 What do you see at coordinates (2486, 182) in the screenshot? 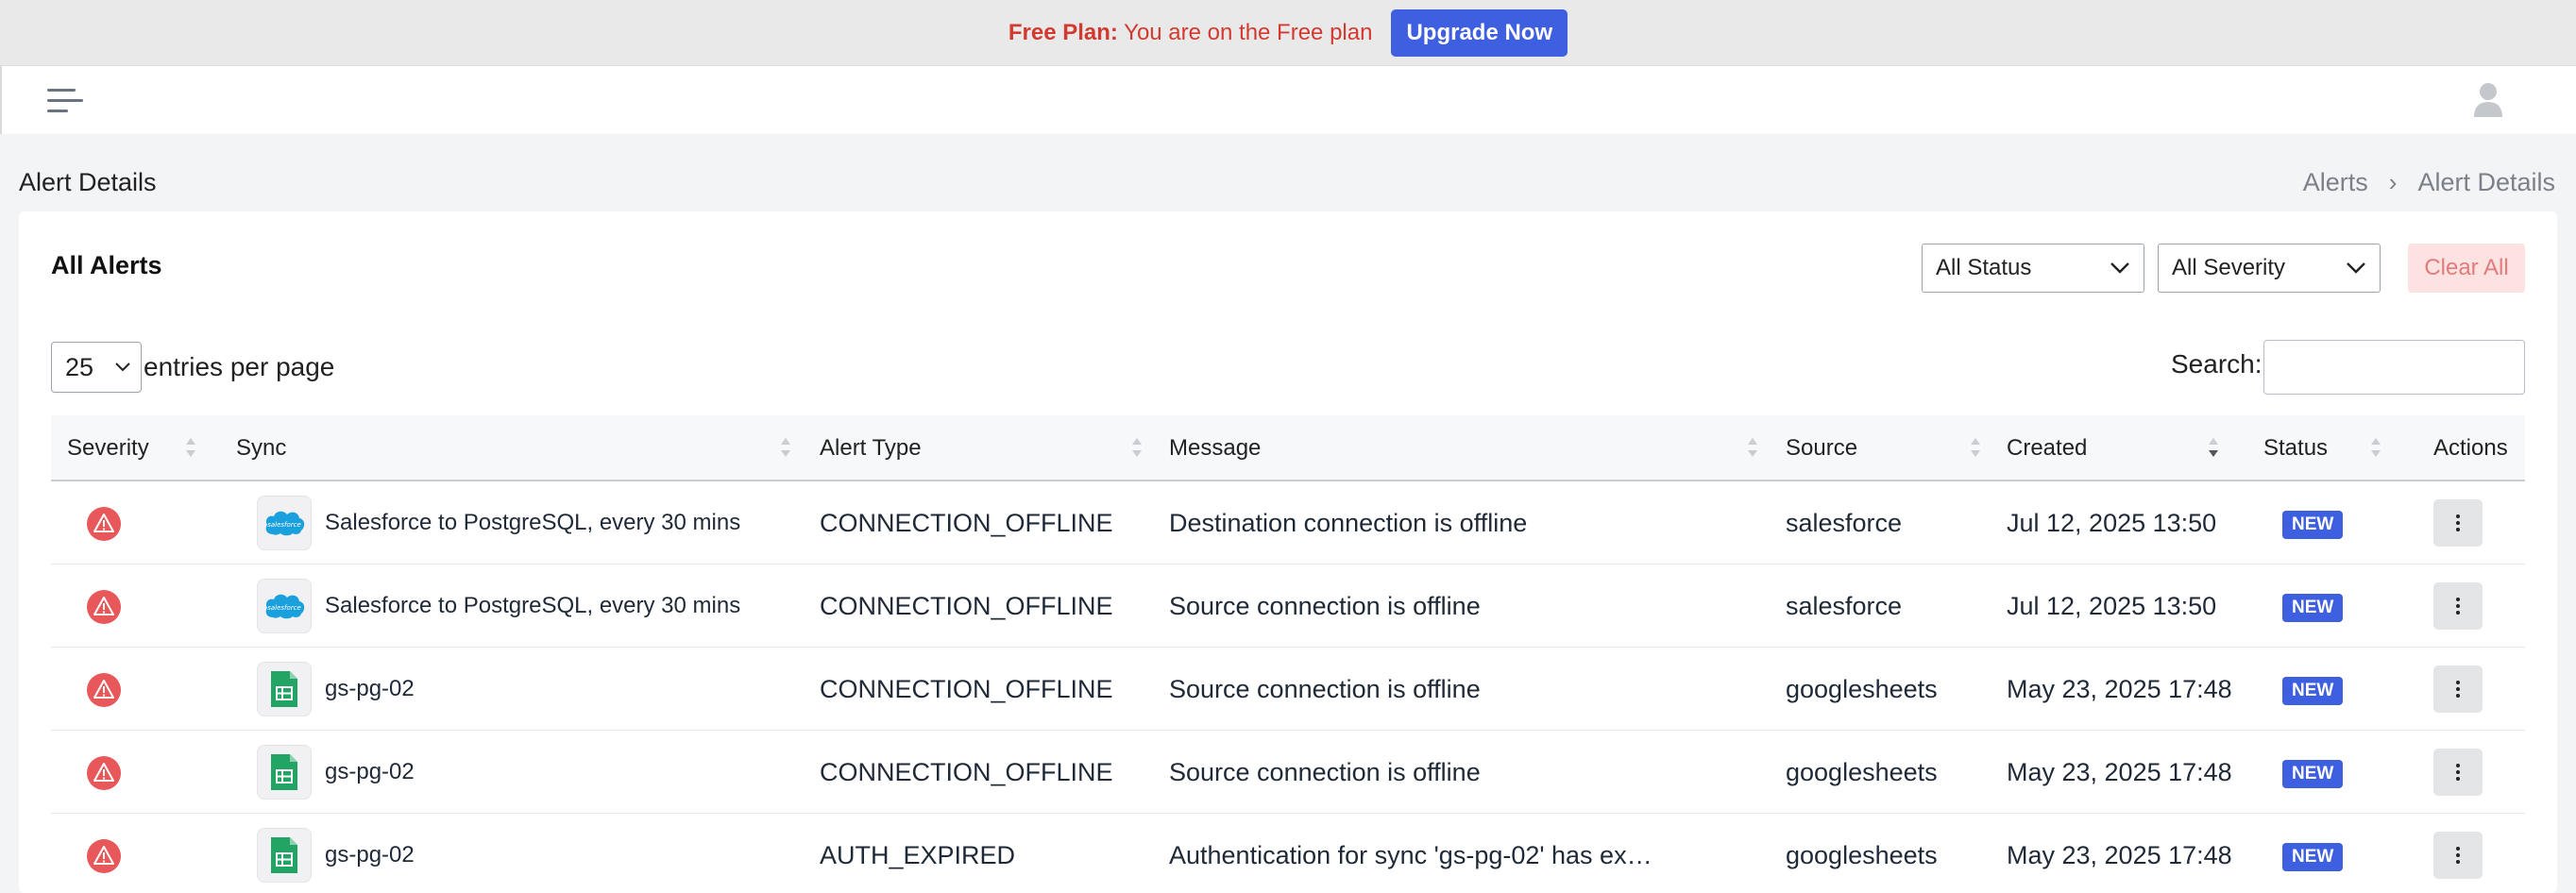
I see `breadcrumb-alert-details: Alert Details` at bounding box center [2486, 182].